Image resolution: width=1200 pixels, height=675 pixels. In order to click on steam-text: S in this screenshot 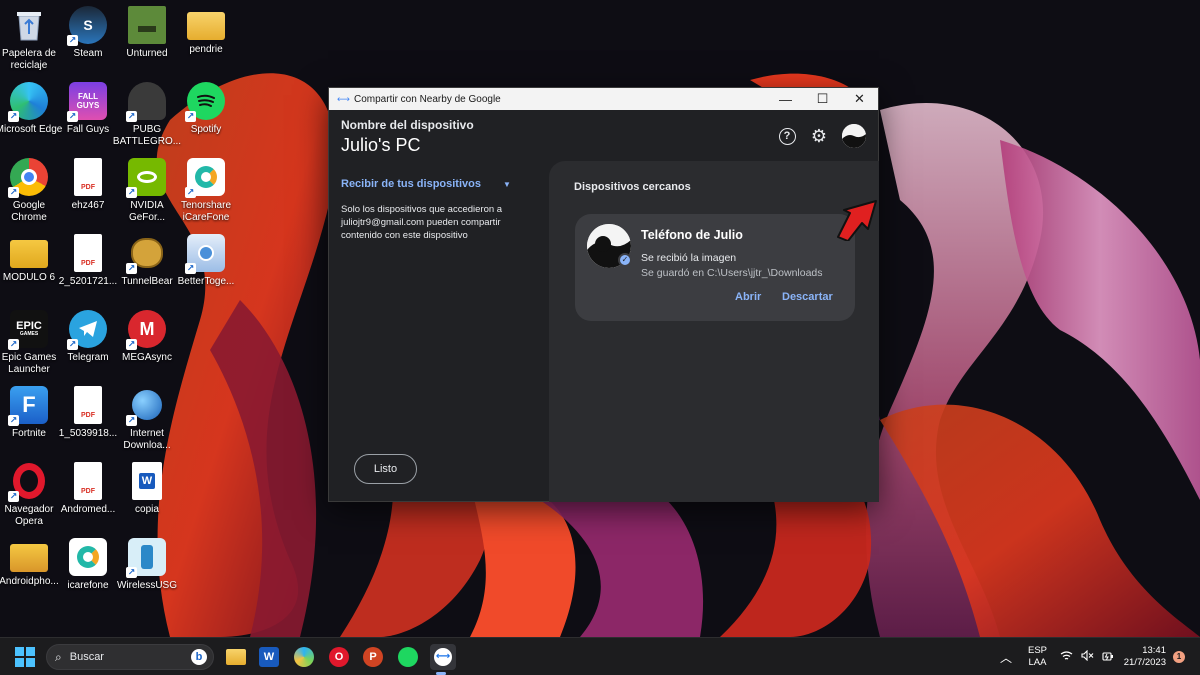, I will do `click(88, 25)`.